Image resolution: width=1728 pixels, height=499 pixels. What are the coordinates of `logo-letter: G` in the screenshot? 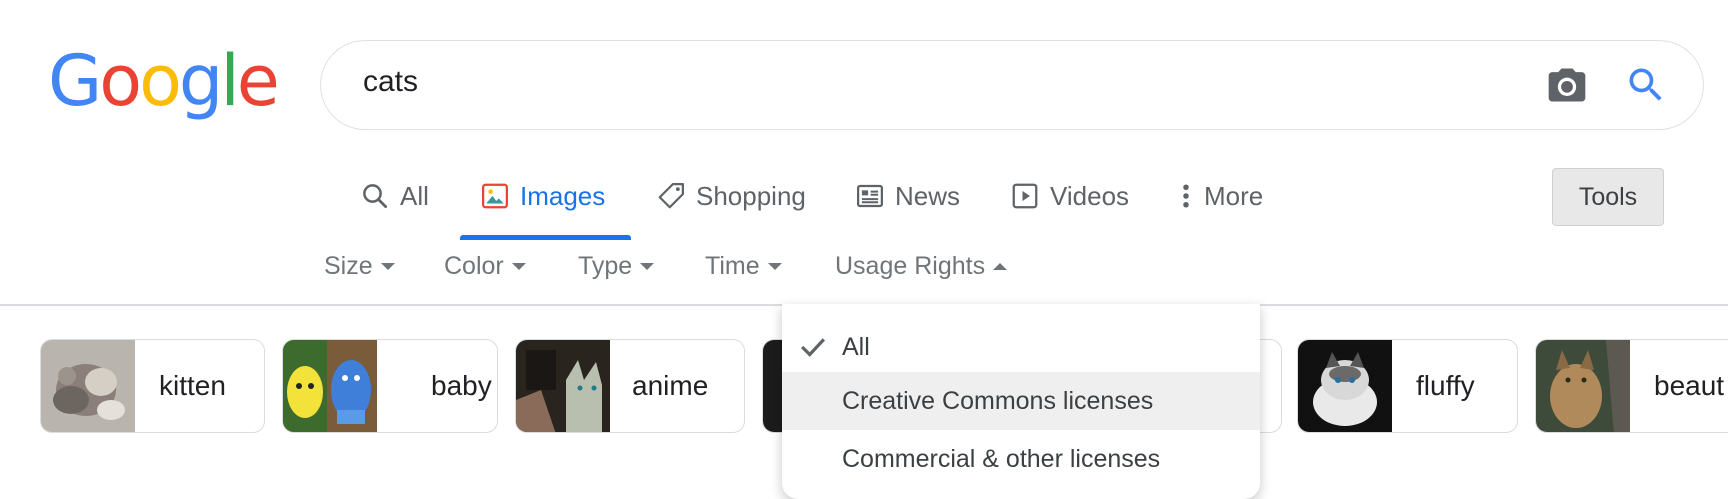 It's located at (75, 81).